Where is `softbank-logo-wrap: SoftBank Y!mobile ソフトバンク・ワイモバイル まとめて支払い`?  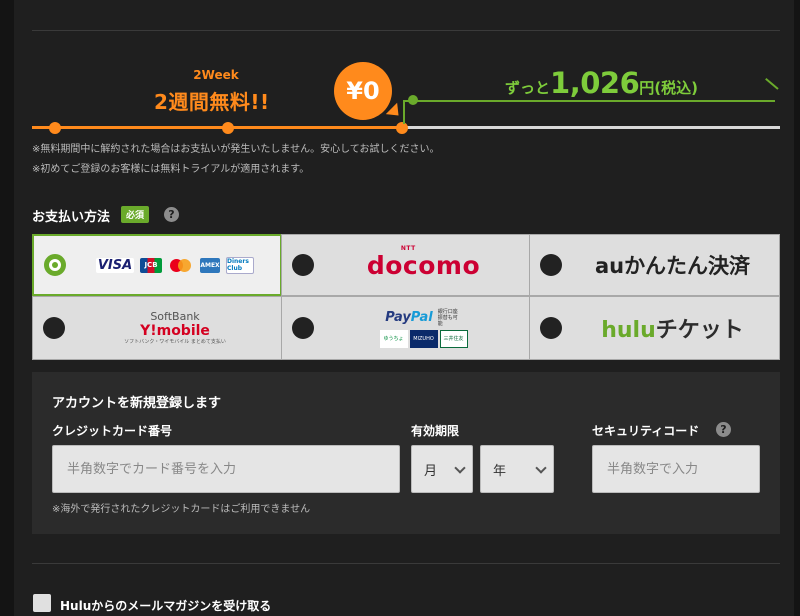 softbank-logo-wrap: SoftBank Y!mobile ソフトバンク・ワイモバイル まとめて支払い is located at coordinates (175, 328).